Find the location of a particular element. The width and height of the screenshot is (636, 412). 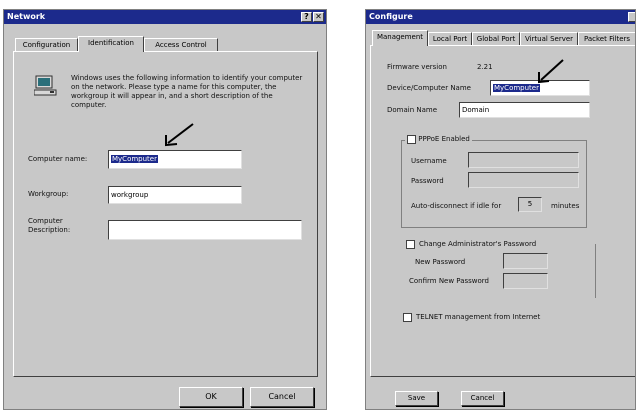

network-title: Network is located at coordinates (26, 16).